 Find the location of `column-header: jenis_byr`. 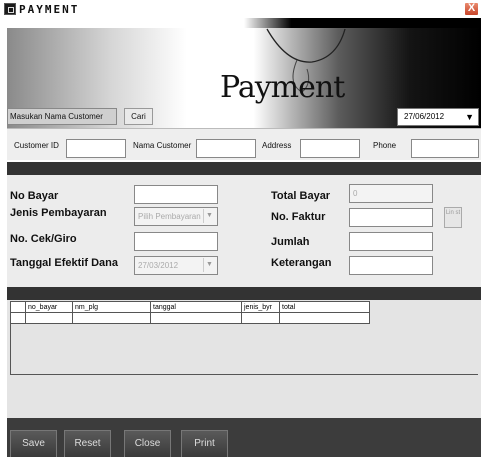

column-header: jenis_byr is located at coordinates (260, 307).